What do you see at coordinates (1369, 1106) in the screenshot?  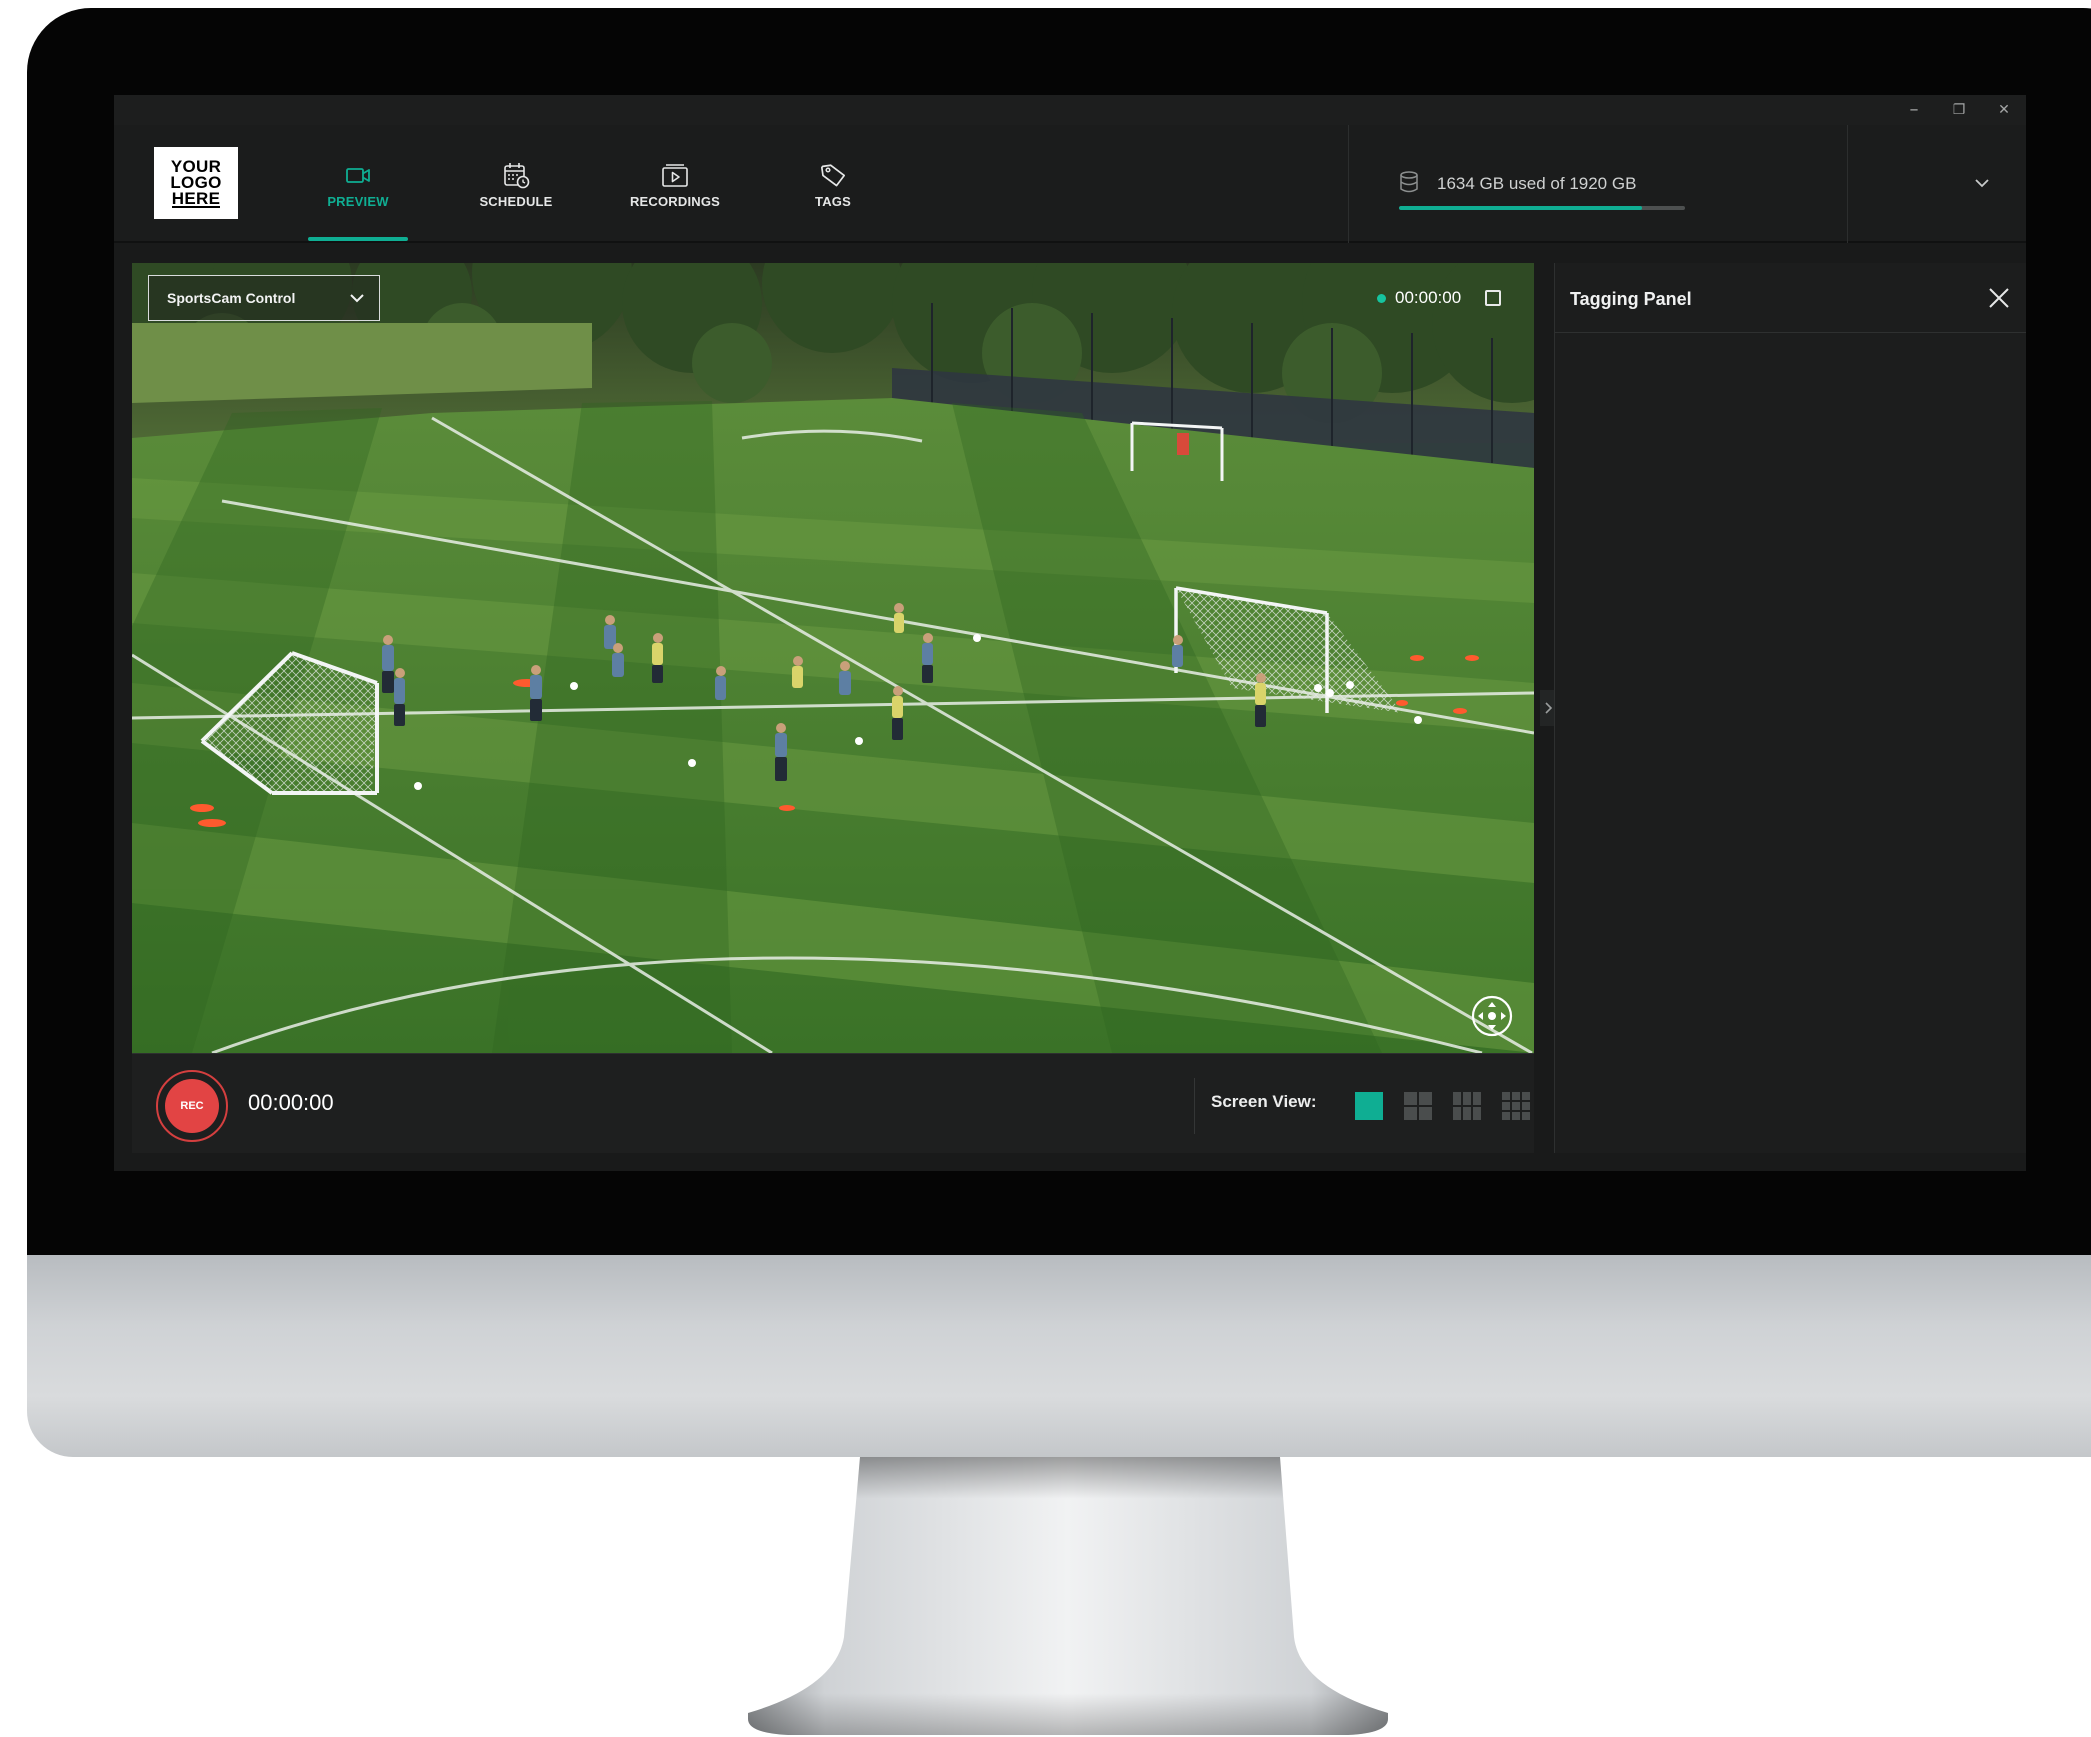 I see `screen-view-1x1-icon` at bounding box center [1369, 1106].